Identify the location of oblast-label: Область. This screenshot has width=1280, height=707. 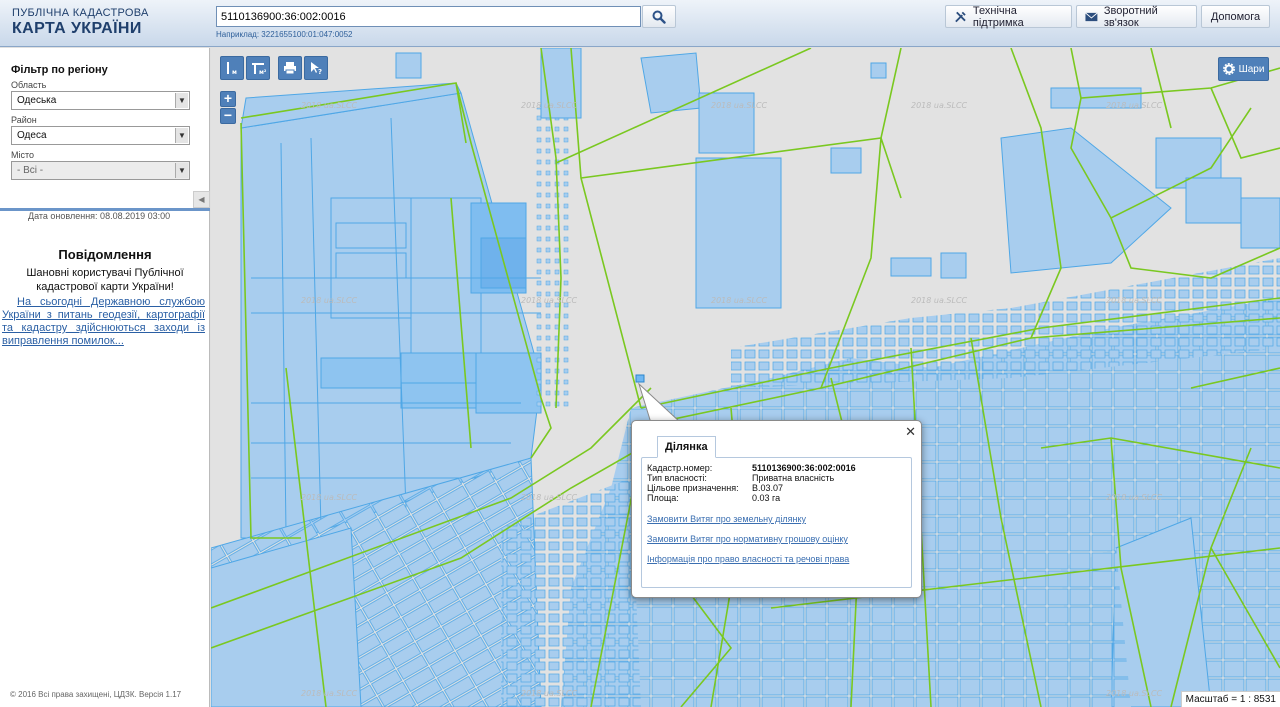
(29, 85).